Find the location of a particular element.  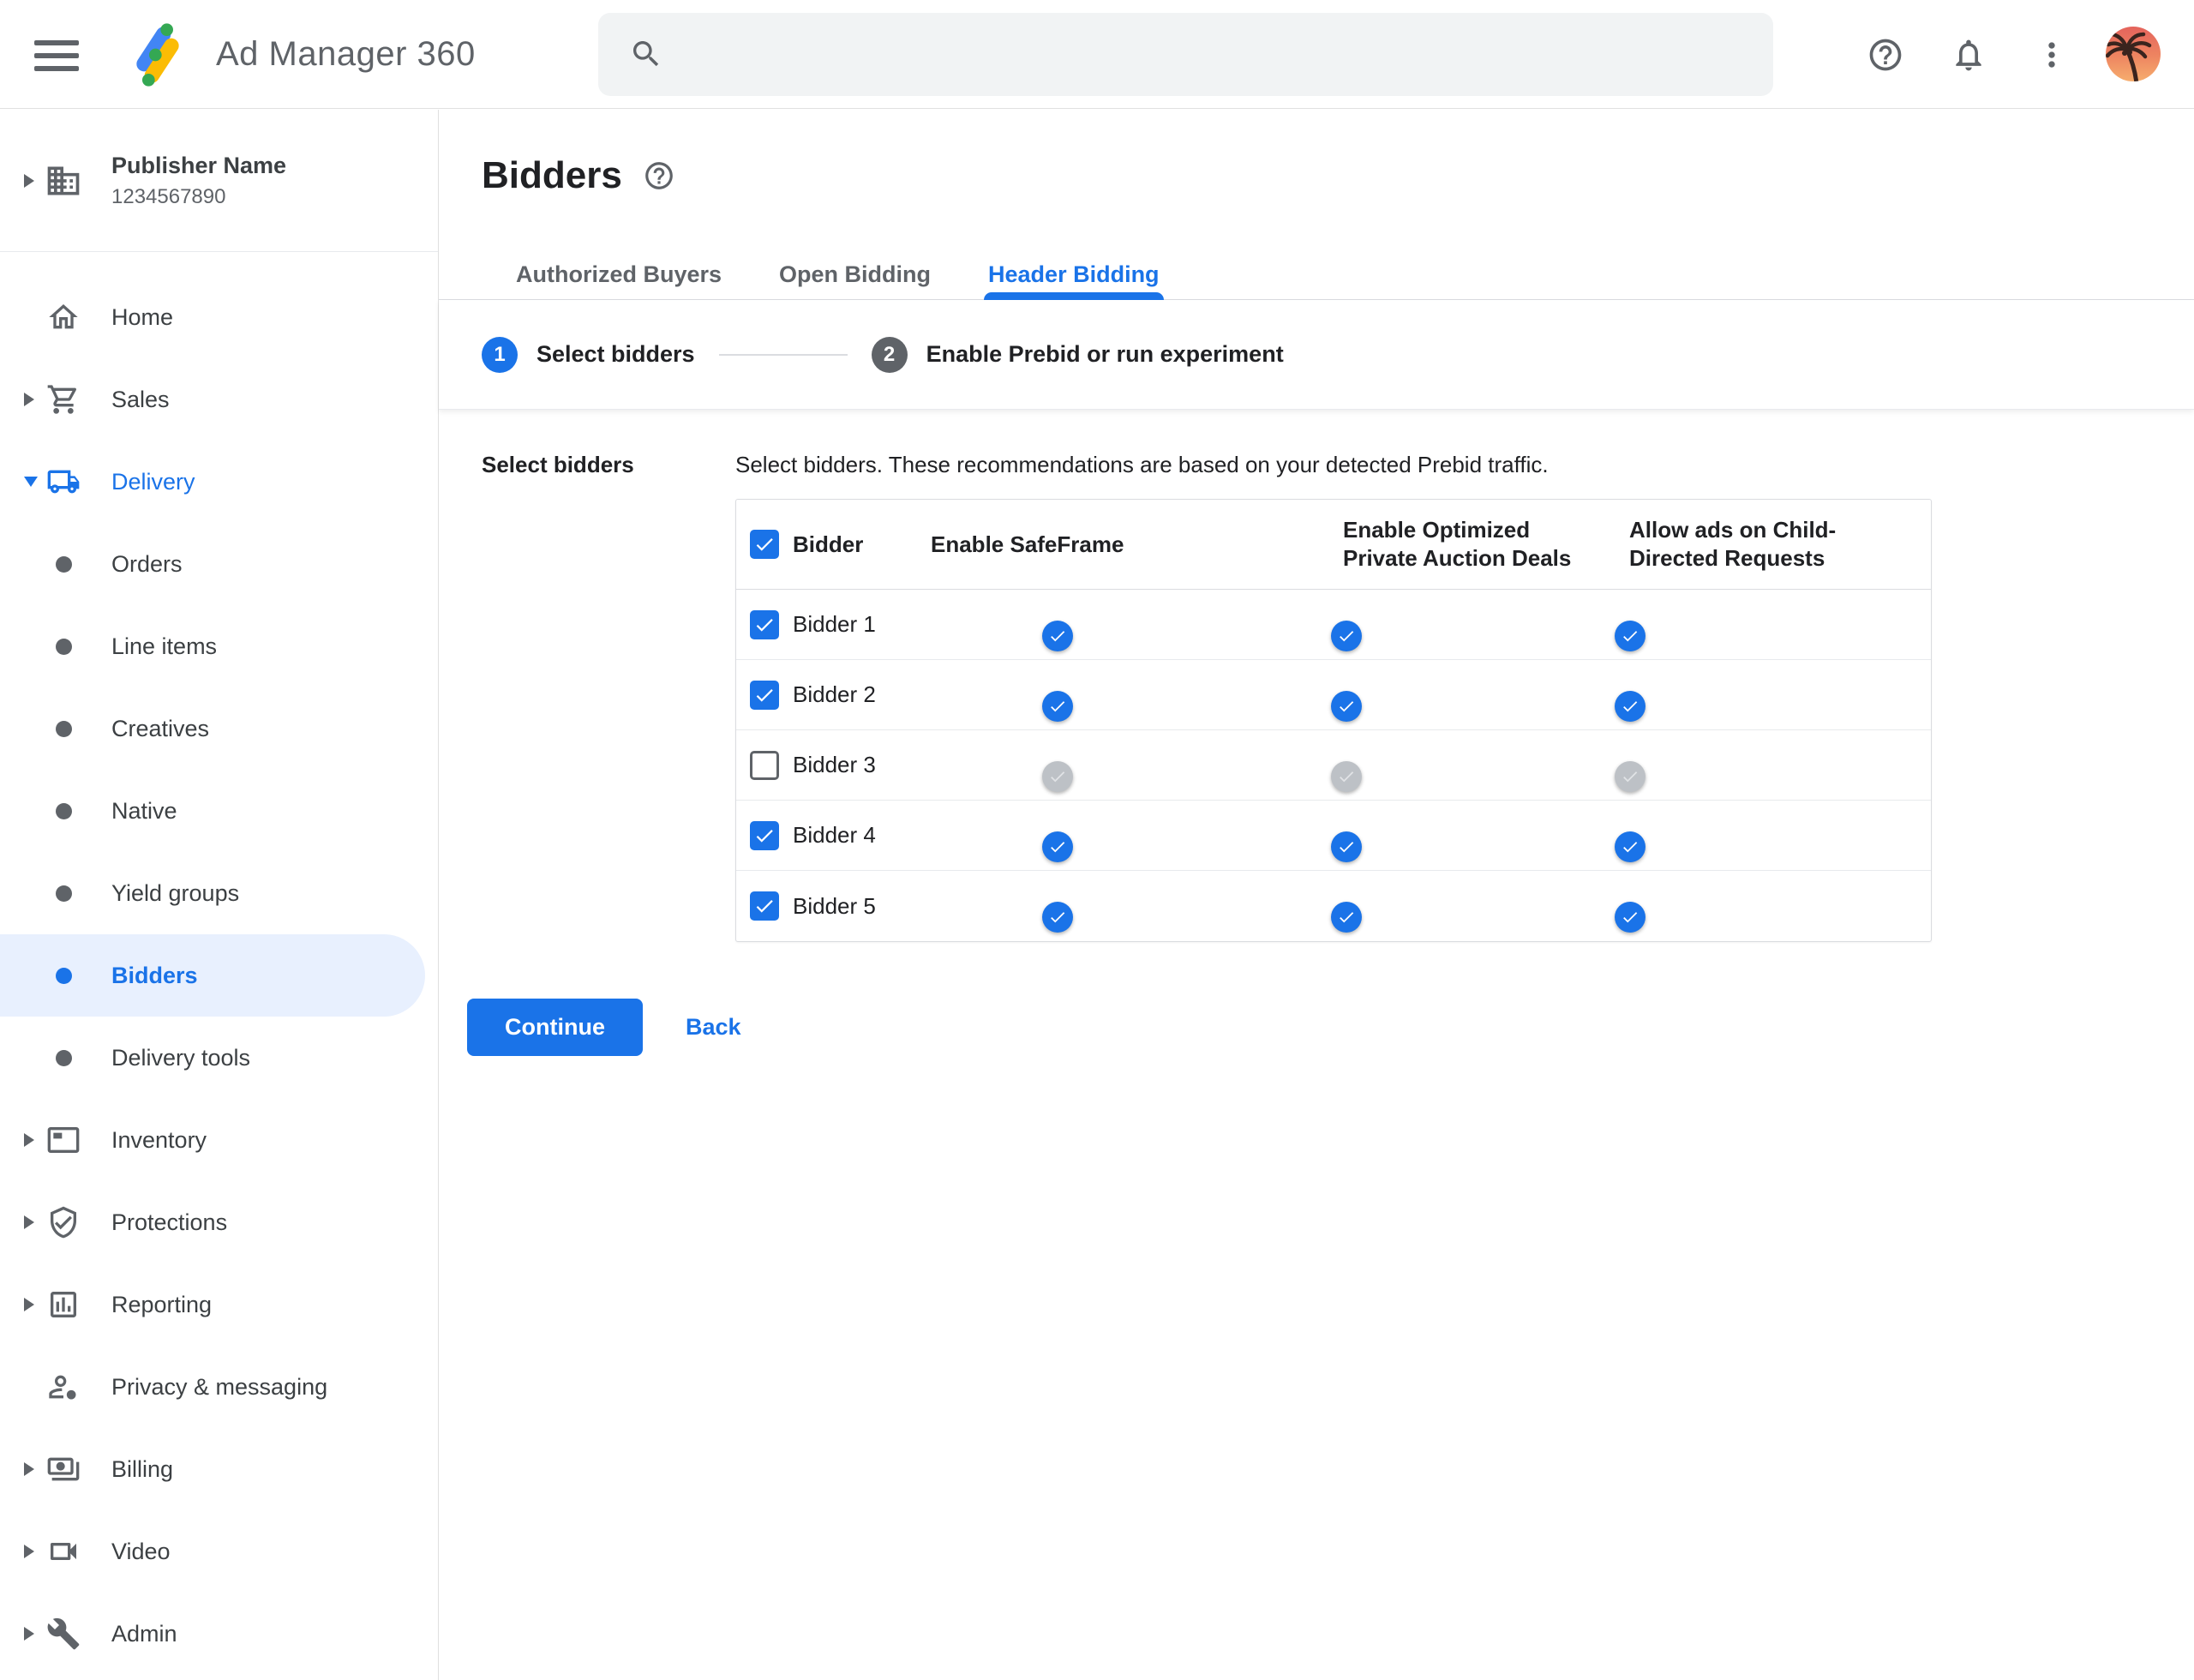

help-icon is located at coordinates (1885, 55).